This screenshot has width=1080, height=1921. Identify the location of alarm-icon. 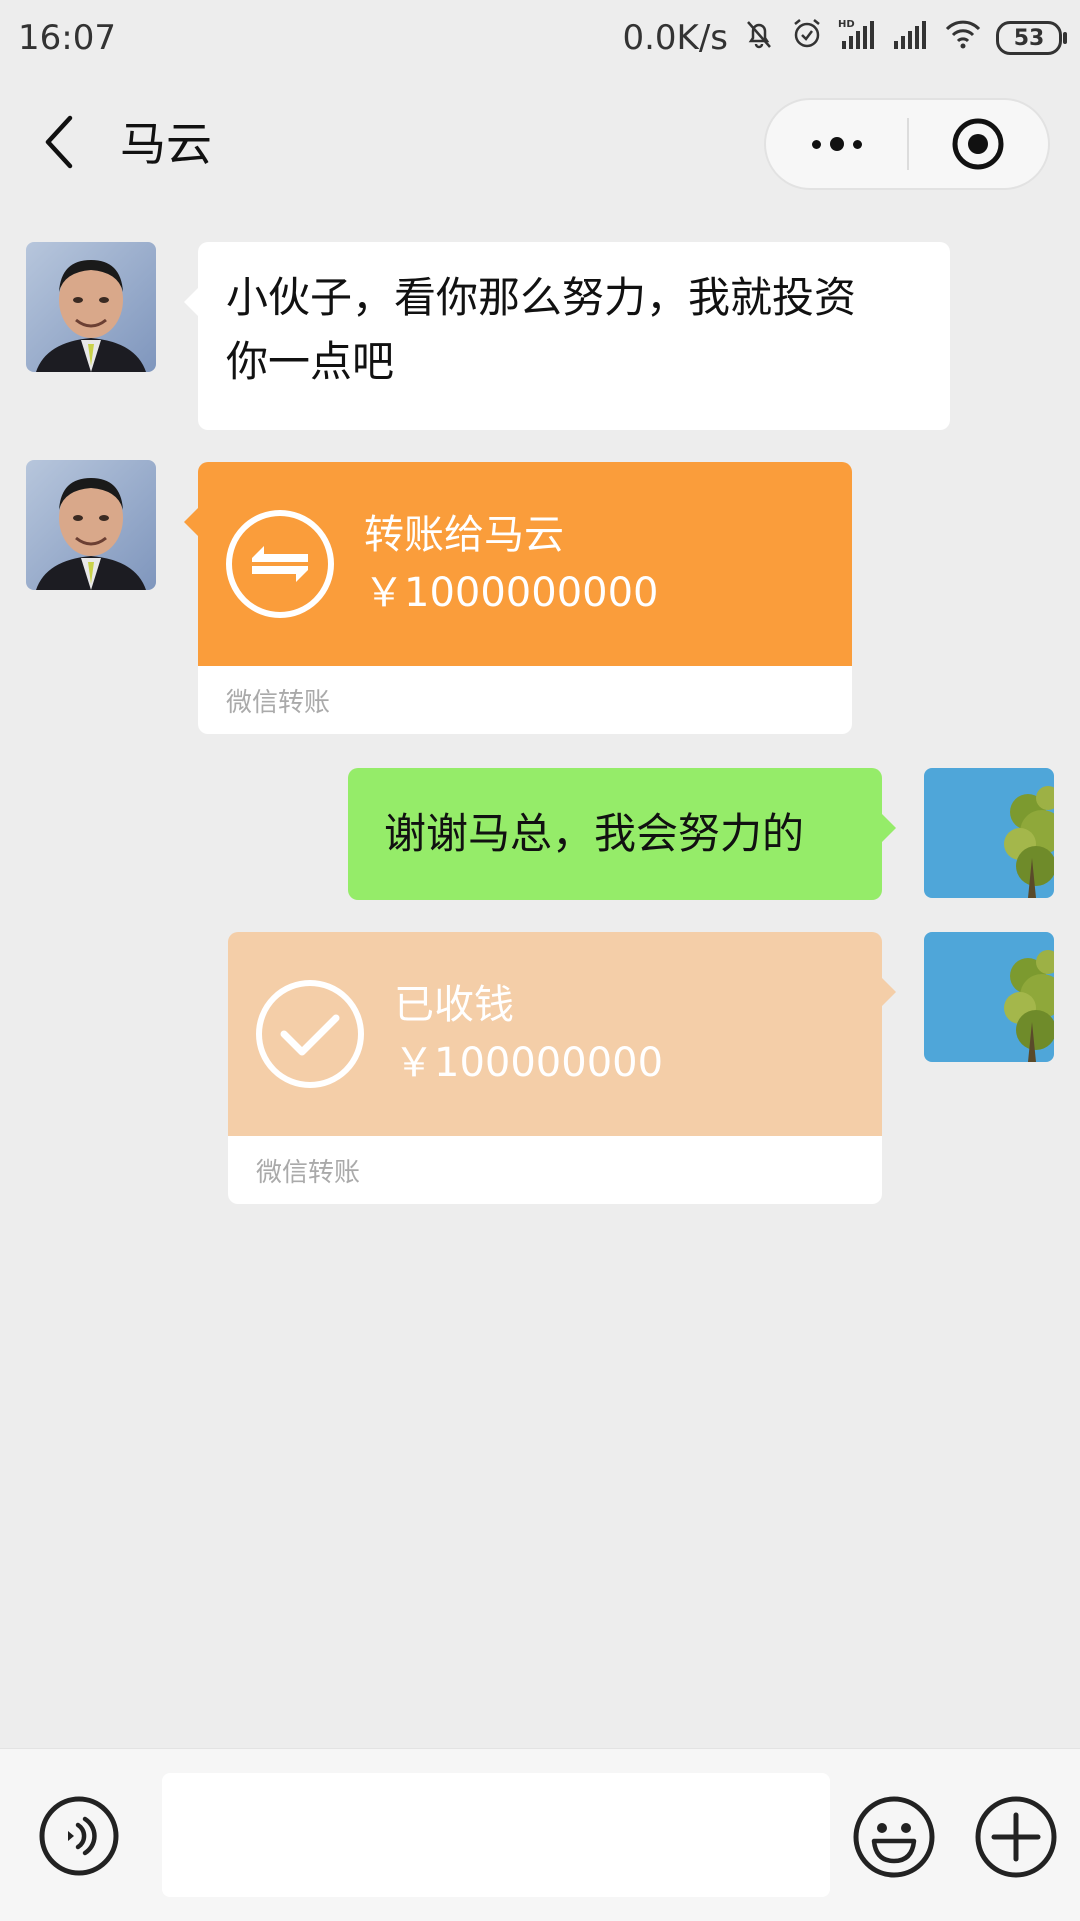
(807, 38).